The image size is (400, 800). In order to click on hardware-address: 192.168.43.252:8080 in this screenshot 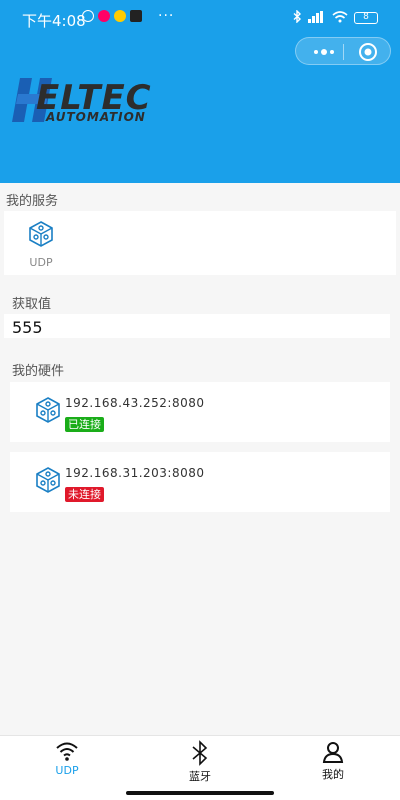, I will do `click(135, 403)`.